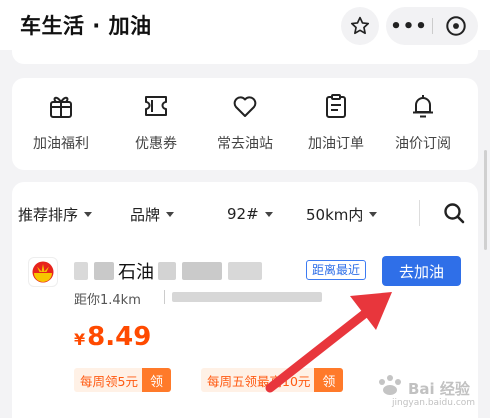  I want to click on coupon-icon, so click(156, 106).